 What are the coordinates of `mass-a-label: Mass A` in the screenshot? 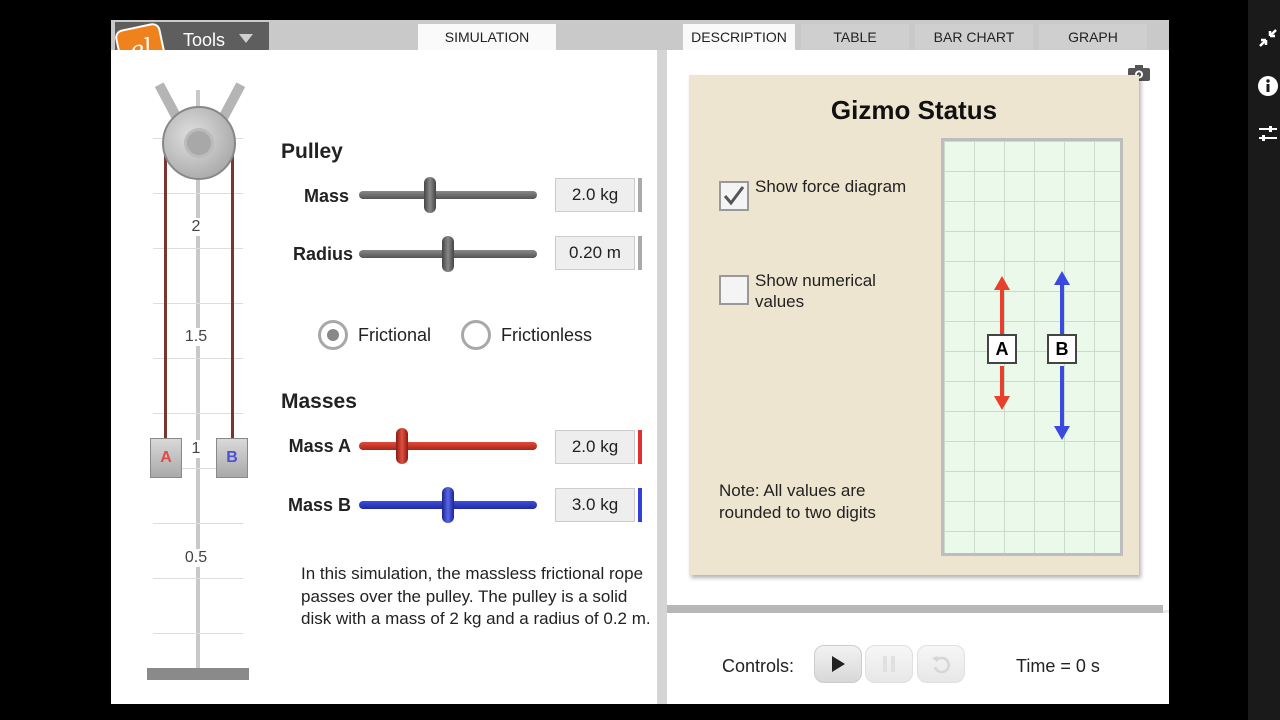 It's located at (319, 446).